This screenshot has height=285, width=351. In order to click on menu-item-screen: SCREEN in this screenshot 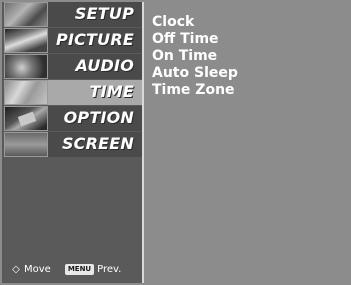, I will do `click(72, 144)`.